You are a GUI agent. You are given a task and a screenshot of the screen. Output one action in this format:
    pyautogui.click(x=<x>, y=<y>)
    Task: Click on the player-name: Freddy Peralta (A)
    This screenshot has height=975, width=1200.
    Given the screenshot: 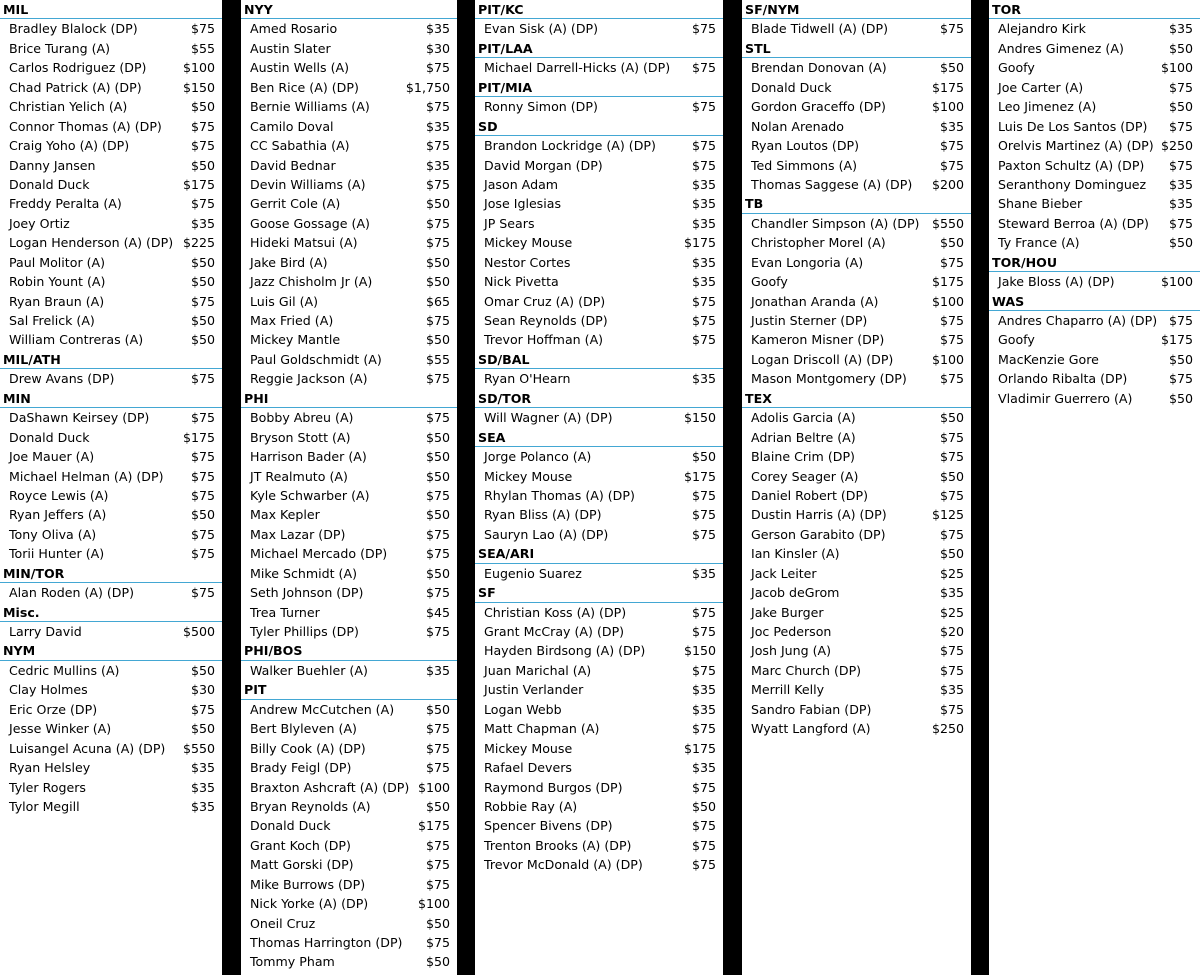 What is the action you would take?
    pyautogui.click(x=65, y=204)
    